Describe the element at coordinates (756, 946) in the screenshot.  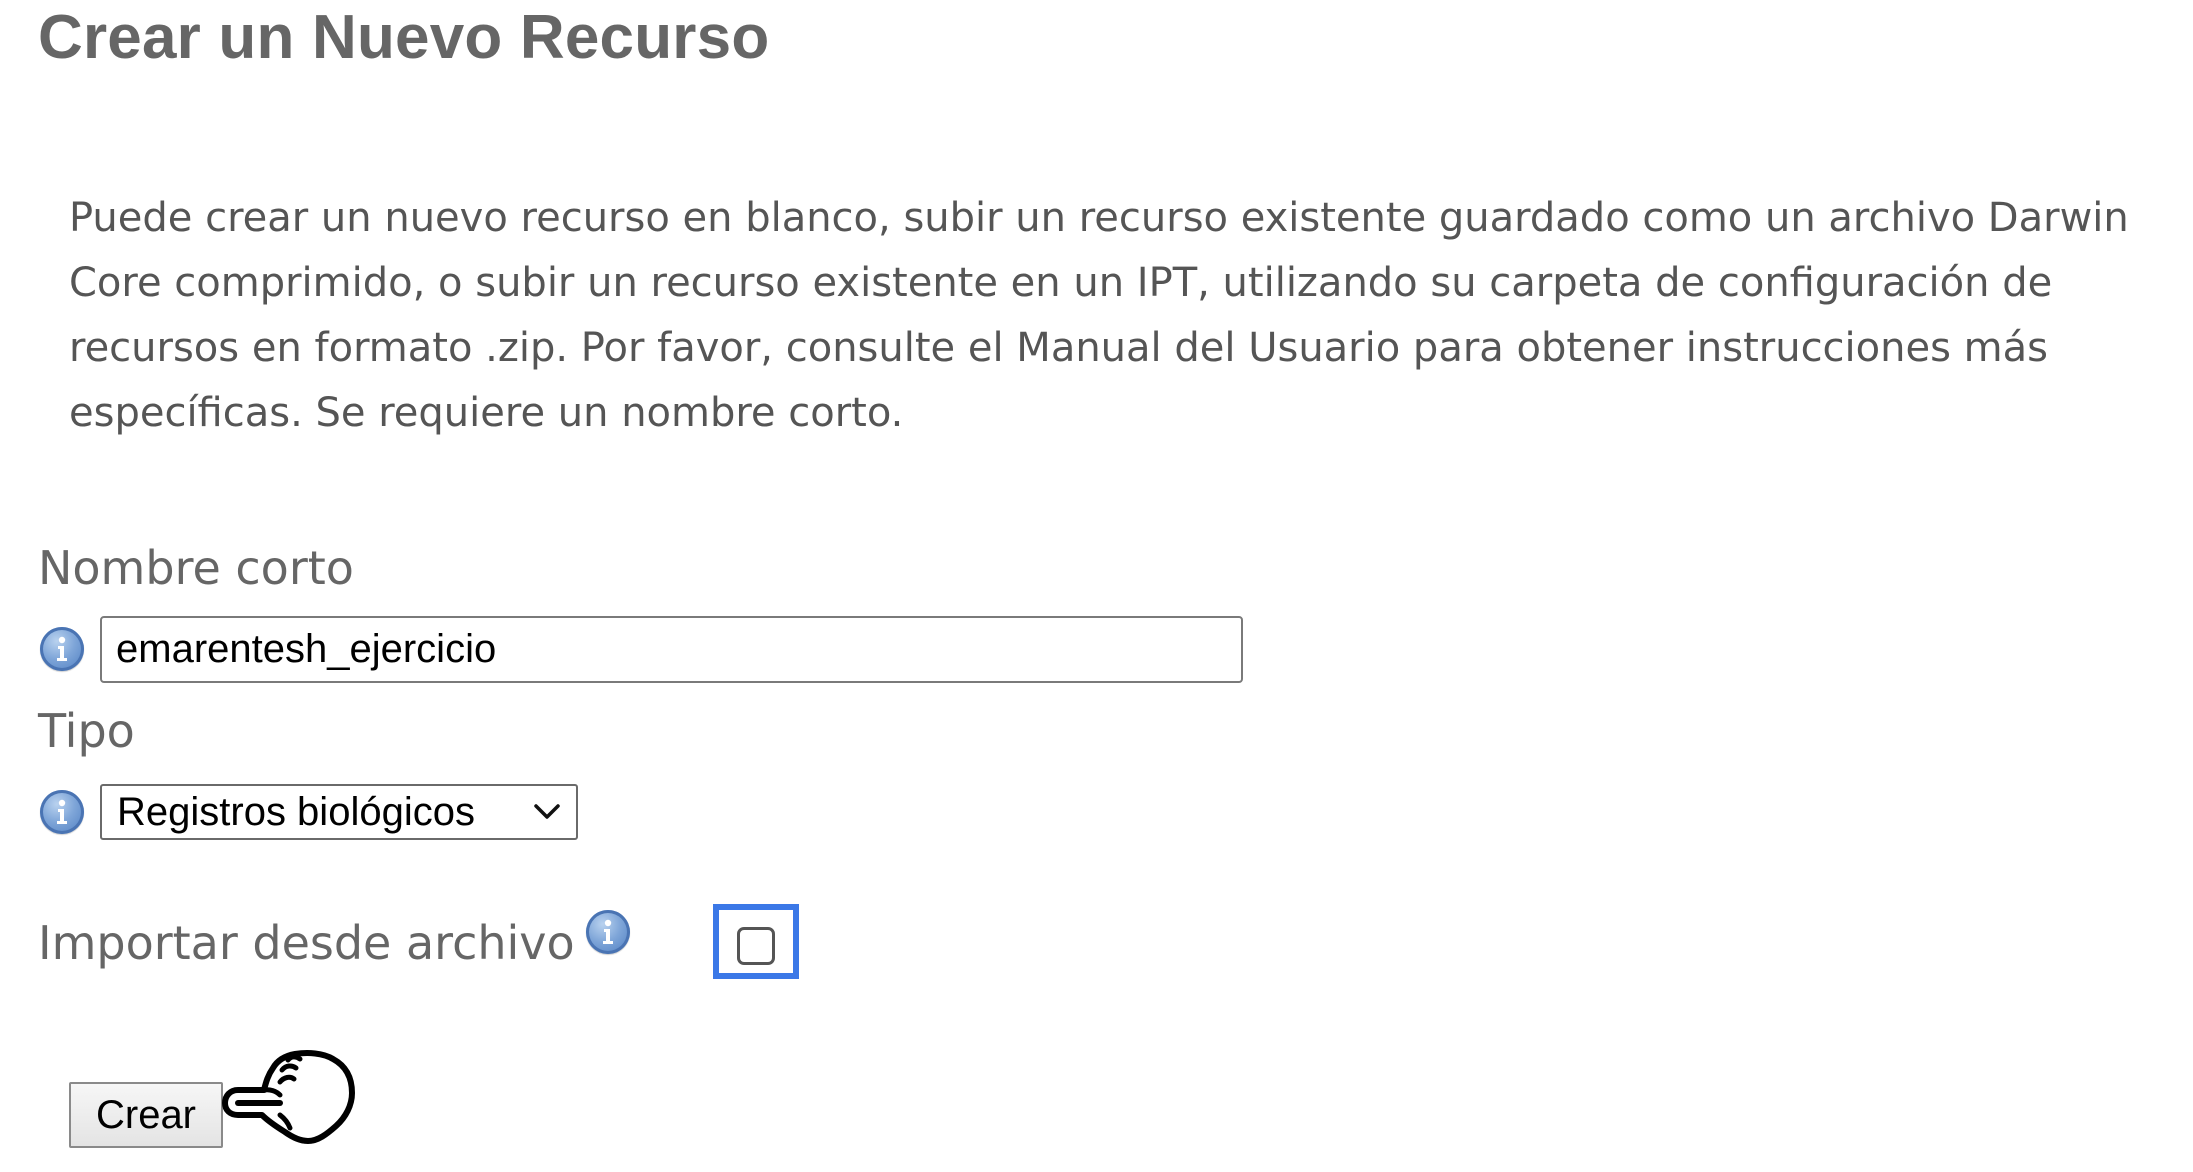
I see `import-checkbox` at that location.